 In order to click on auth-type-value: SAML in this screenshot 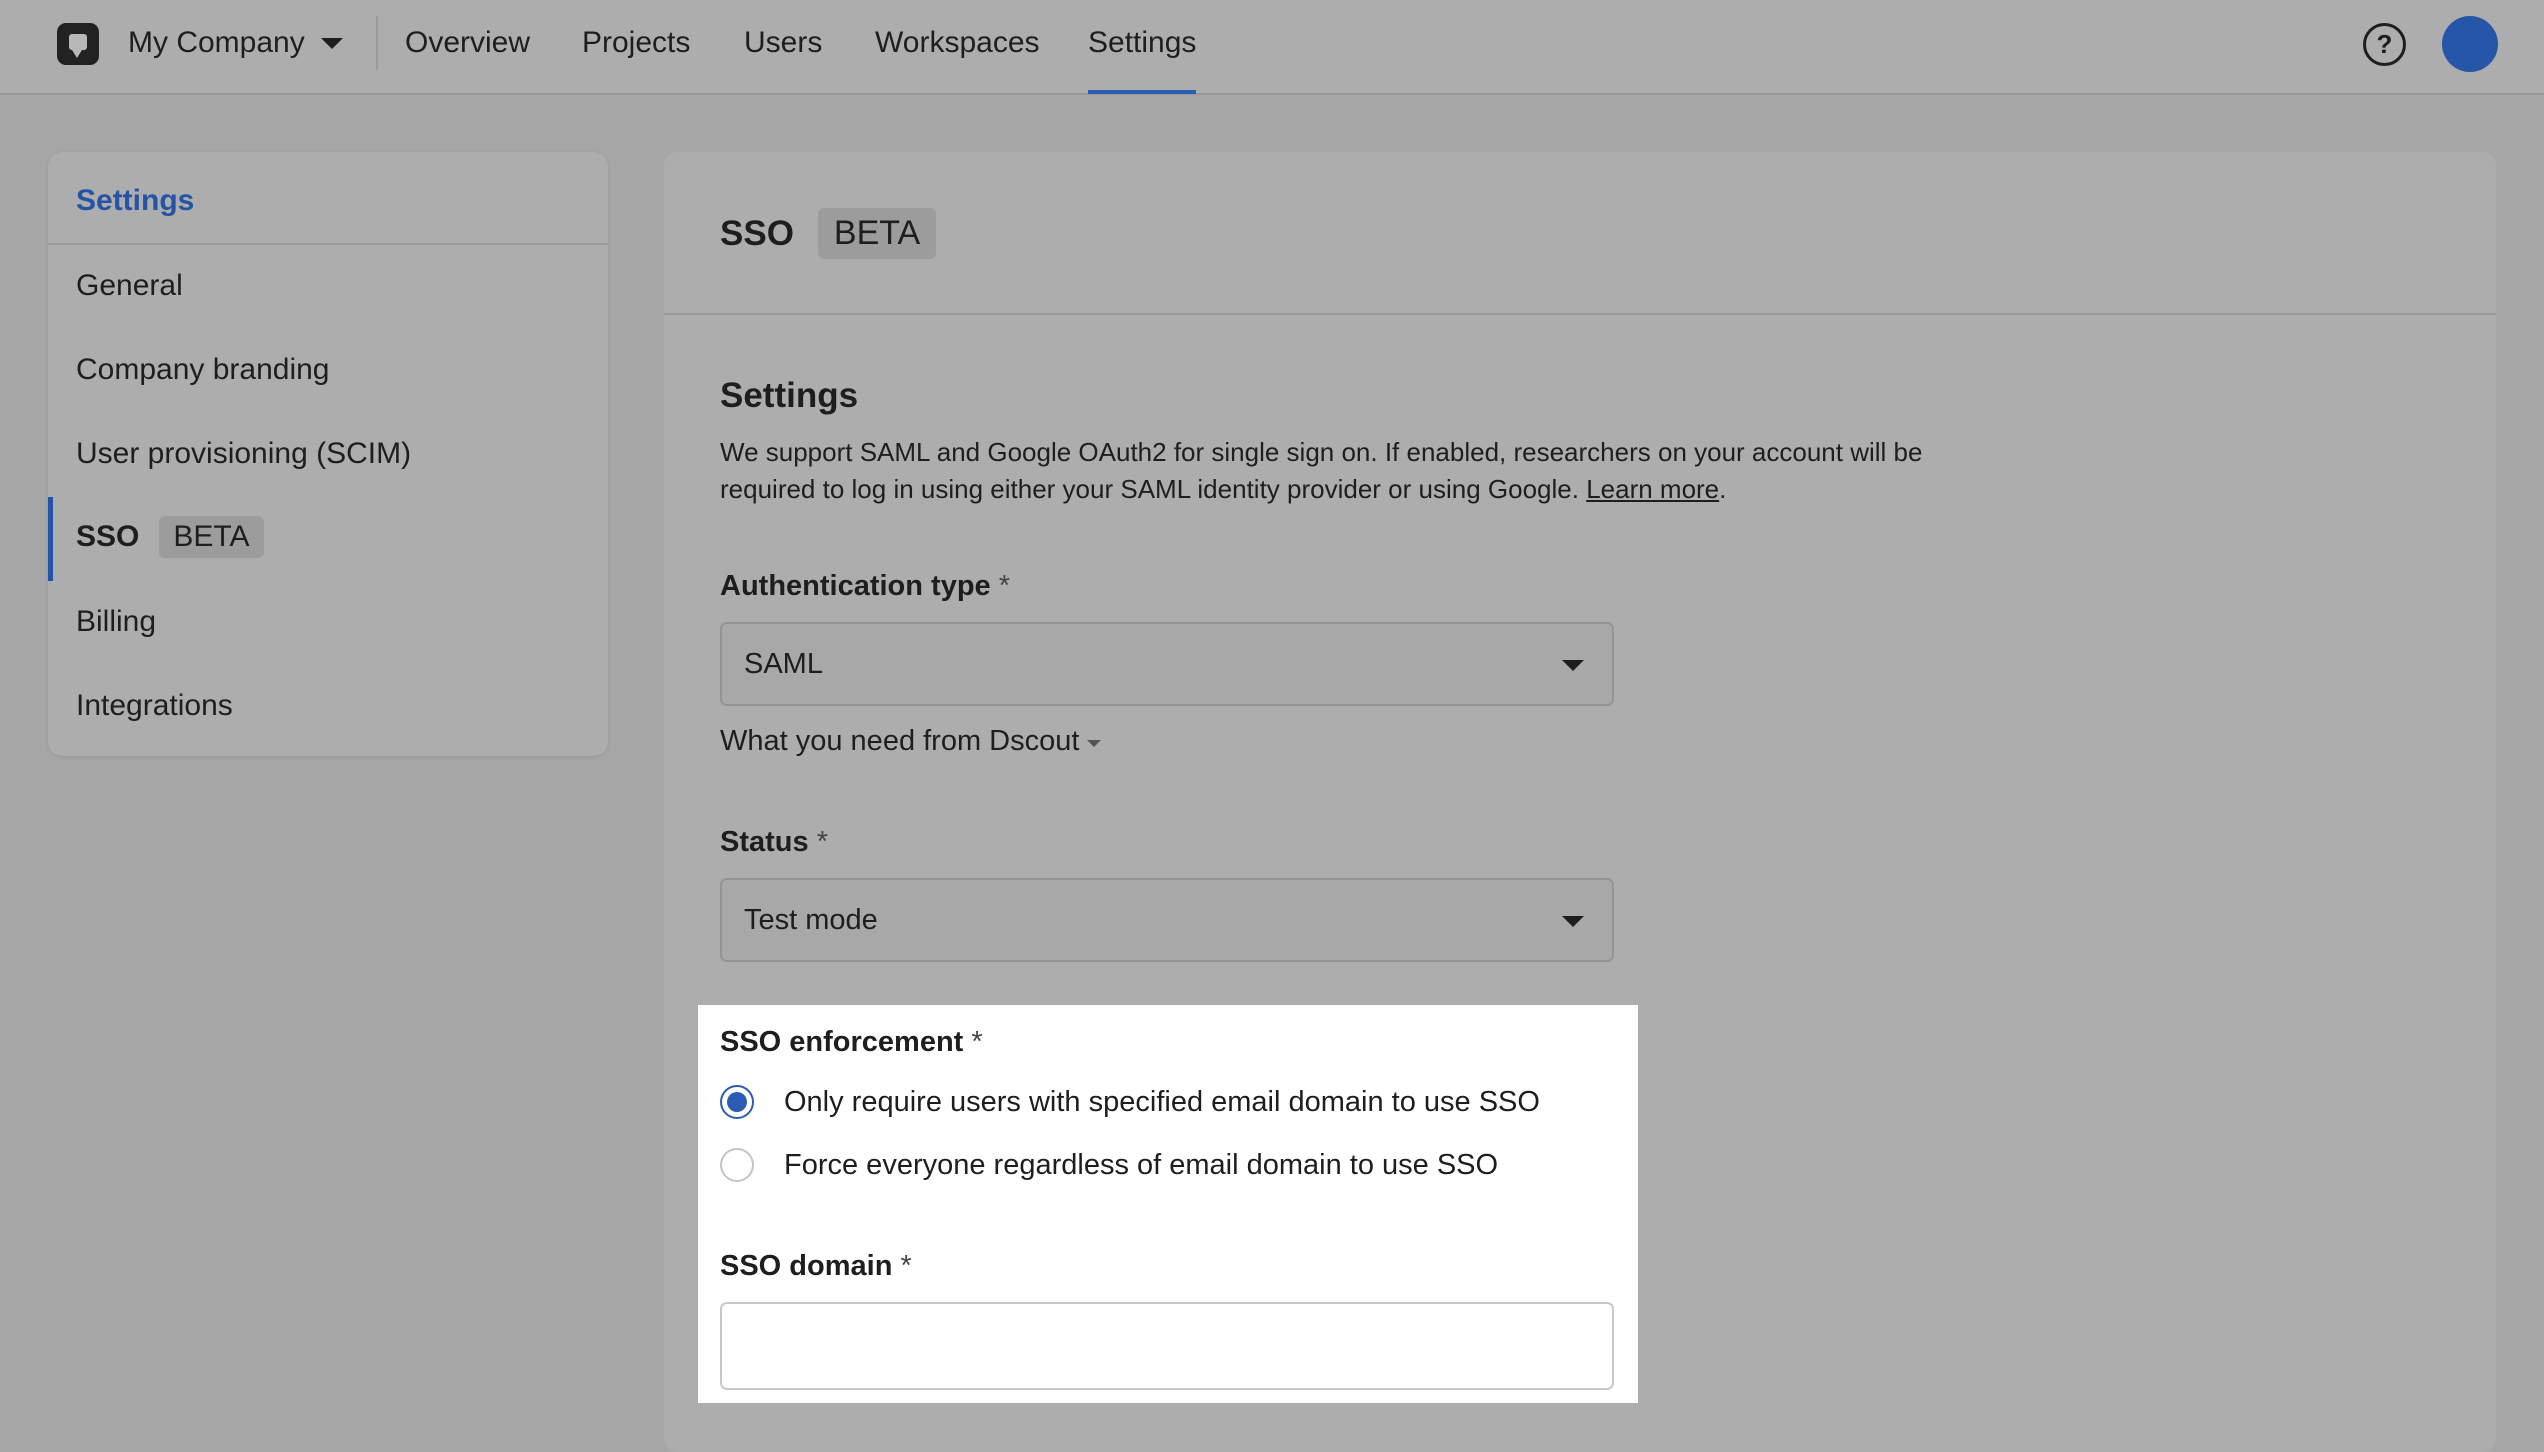, I will do `click(783, 664)`.